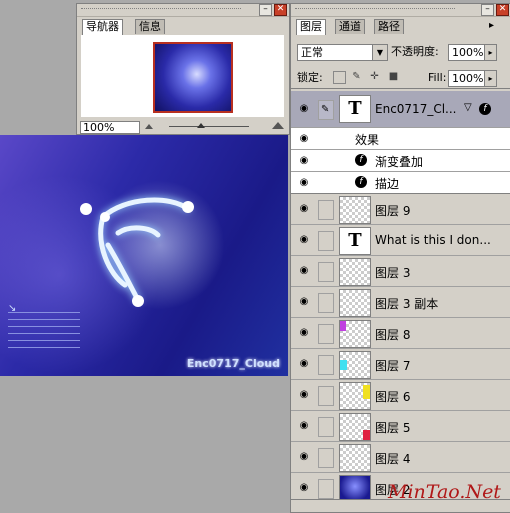 The image size is (510, 513). What do you see at coordinates (393, 397) in the screenshot?
I see `layer-name: 图层 6` at bounding box center [393, 397].